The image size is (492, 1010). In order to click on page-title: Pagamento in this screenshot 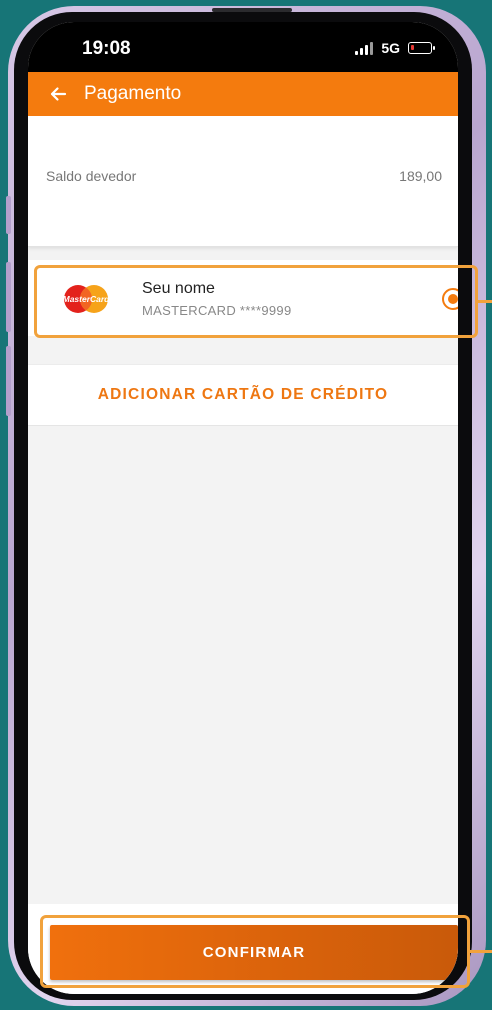, I will do `click(133, 93)`.